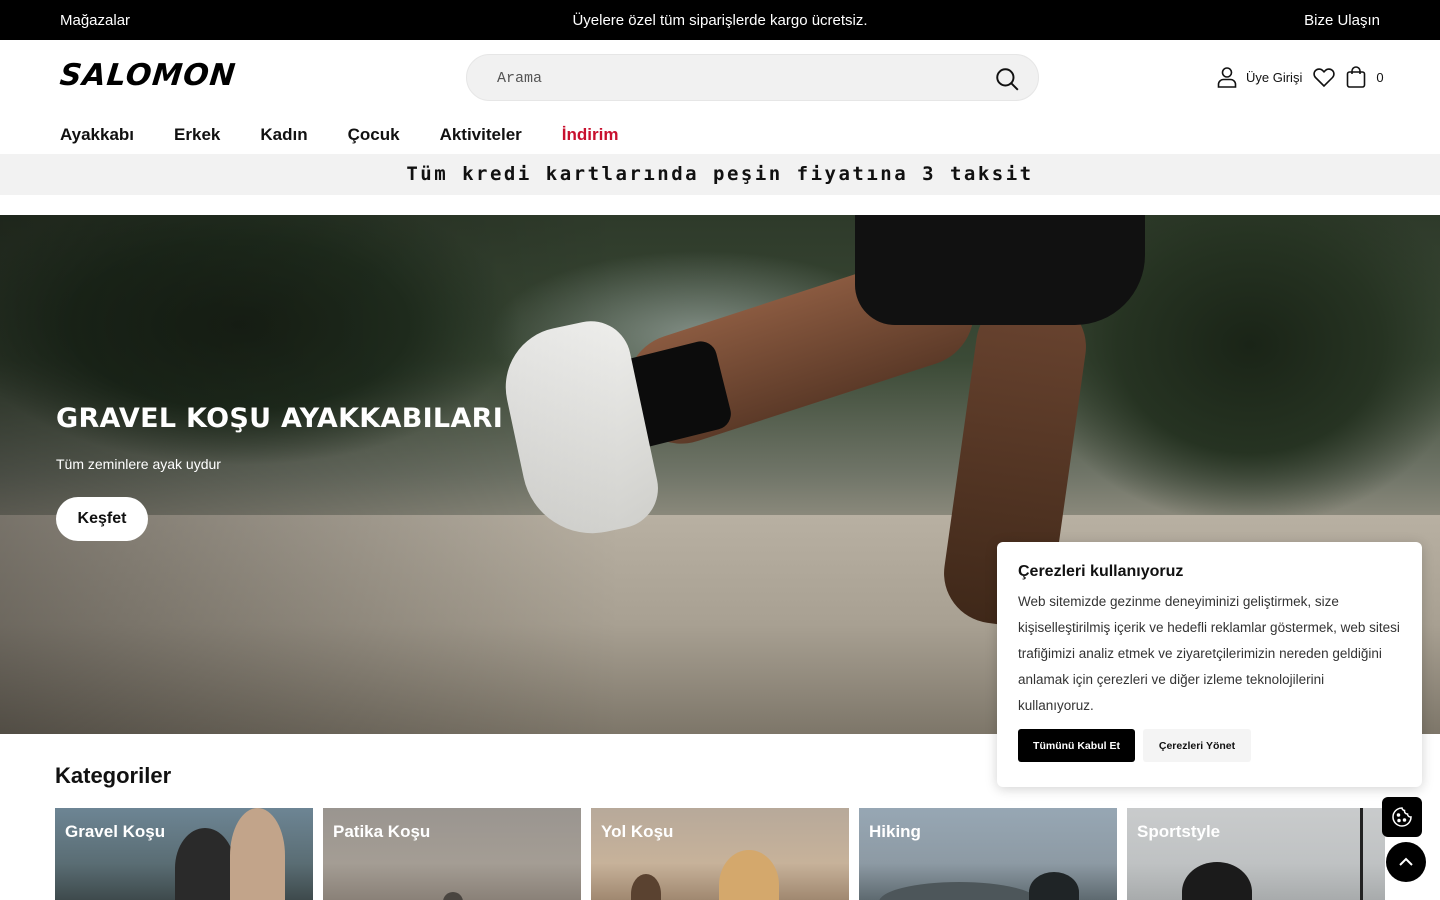 The height and width of the screenshot is (900, 1440). I want to click on user-icon, so click(1227, 77).